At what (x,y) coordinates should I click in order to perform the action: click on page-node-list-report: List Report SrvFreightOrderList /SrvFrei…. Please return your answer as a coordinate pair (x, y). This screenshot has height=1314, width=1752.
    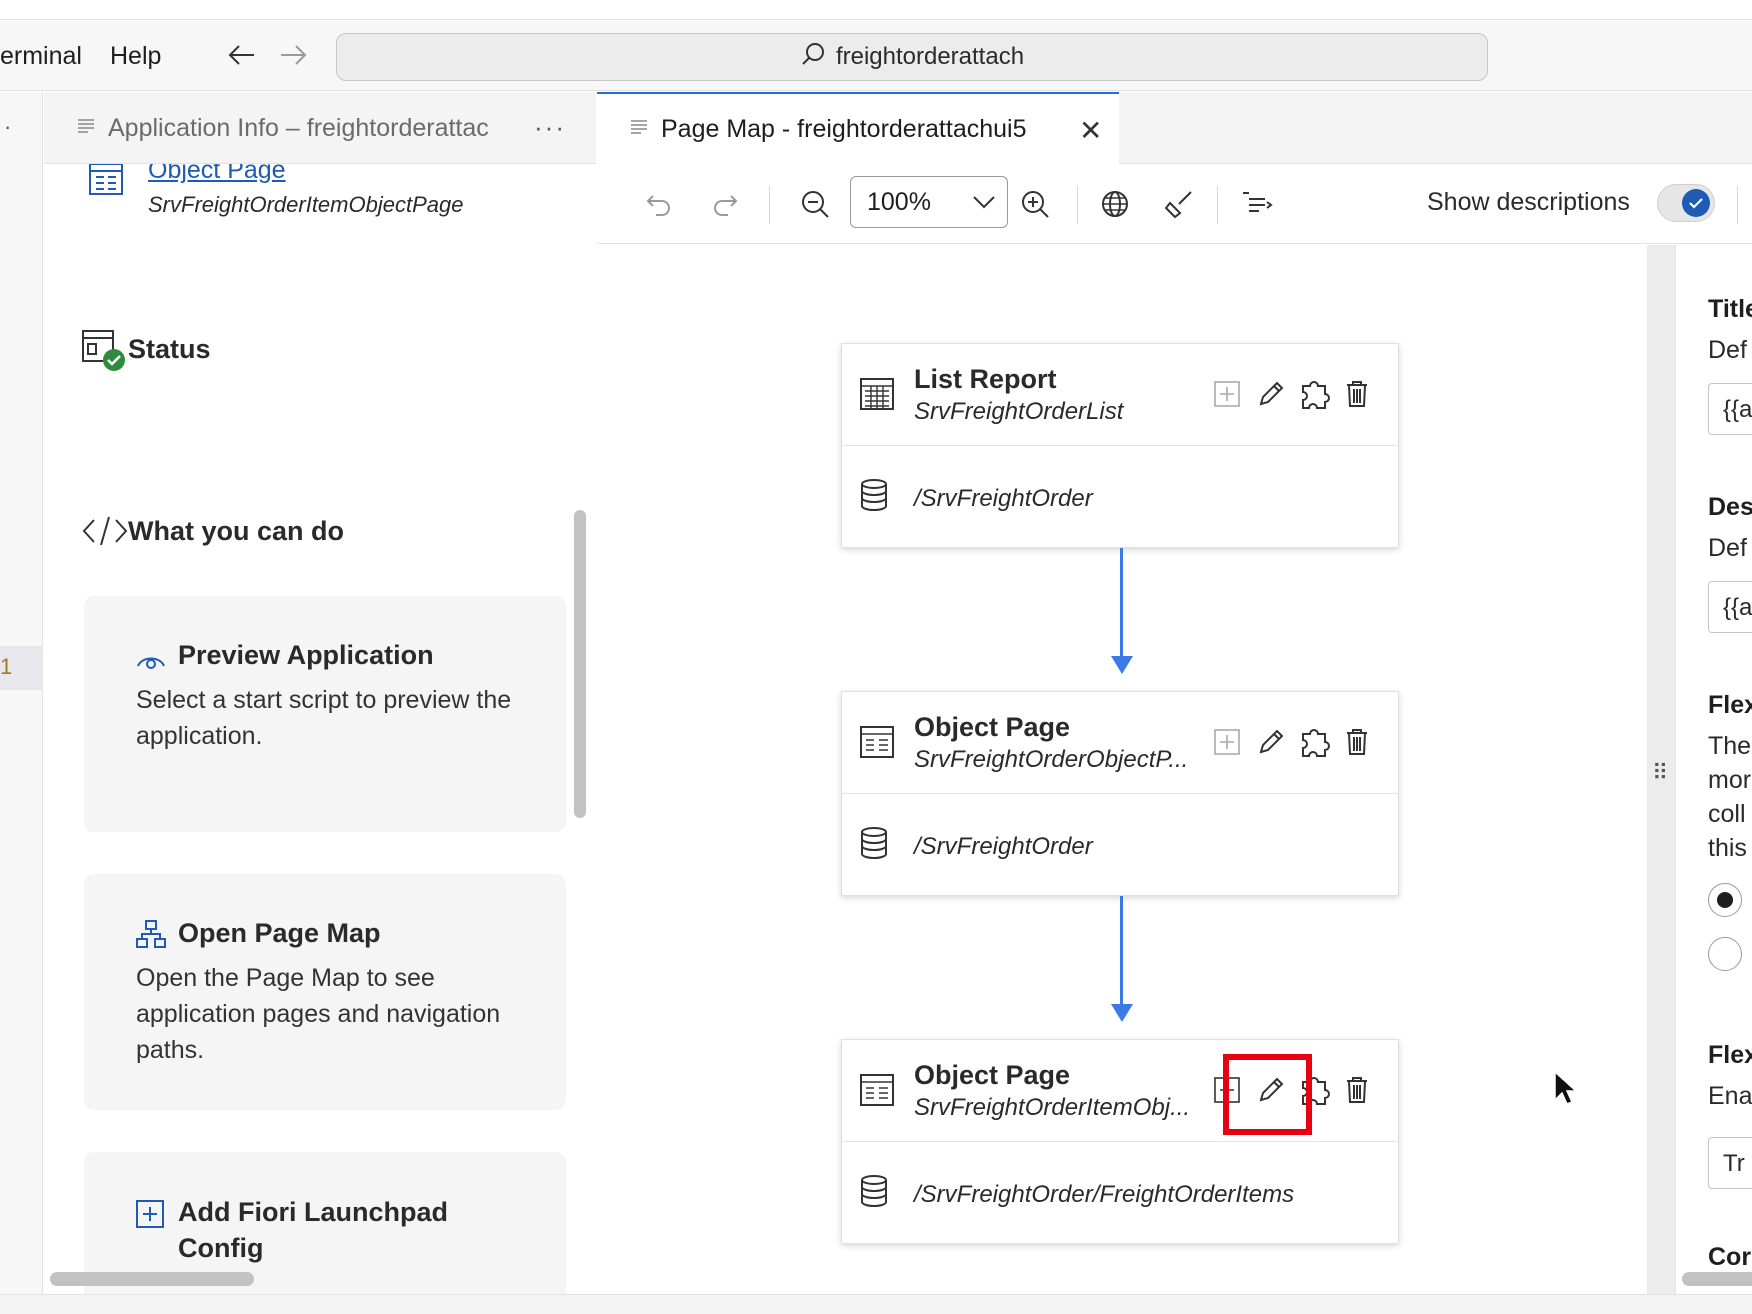
    Looking at the image, I should click on (1120, 445).